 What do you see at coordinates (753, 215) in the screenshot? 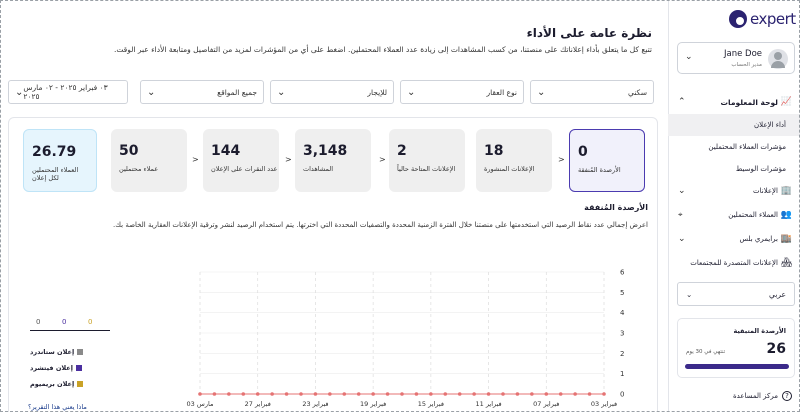
I see `sidebar-item-label: العملاء المحتملين` at bounding box center [753, 215].